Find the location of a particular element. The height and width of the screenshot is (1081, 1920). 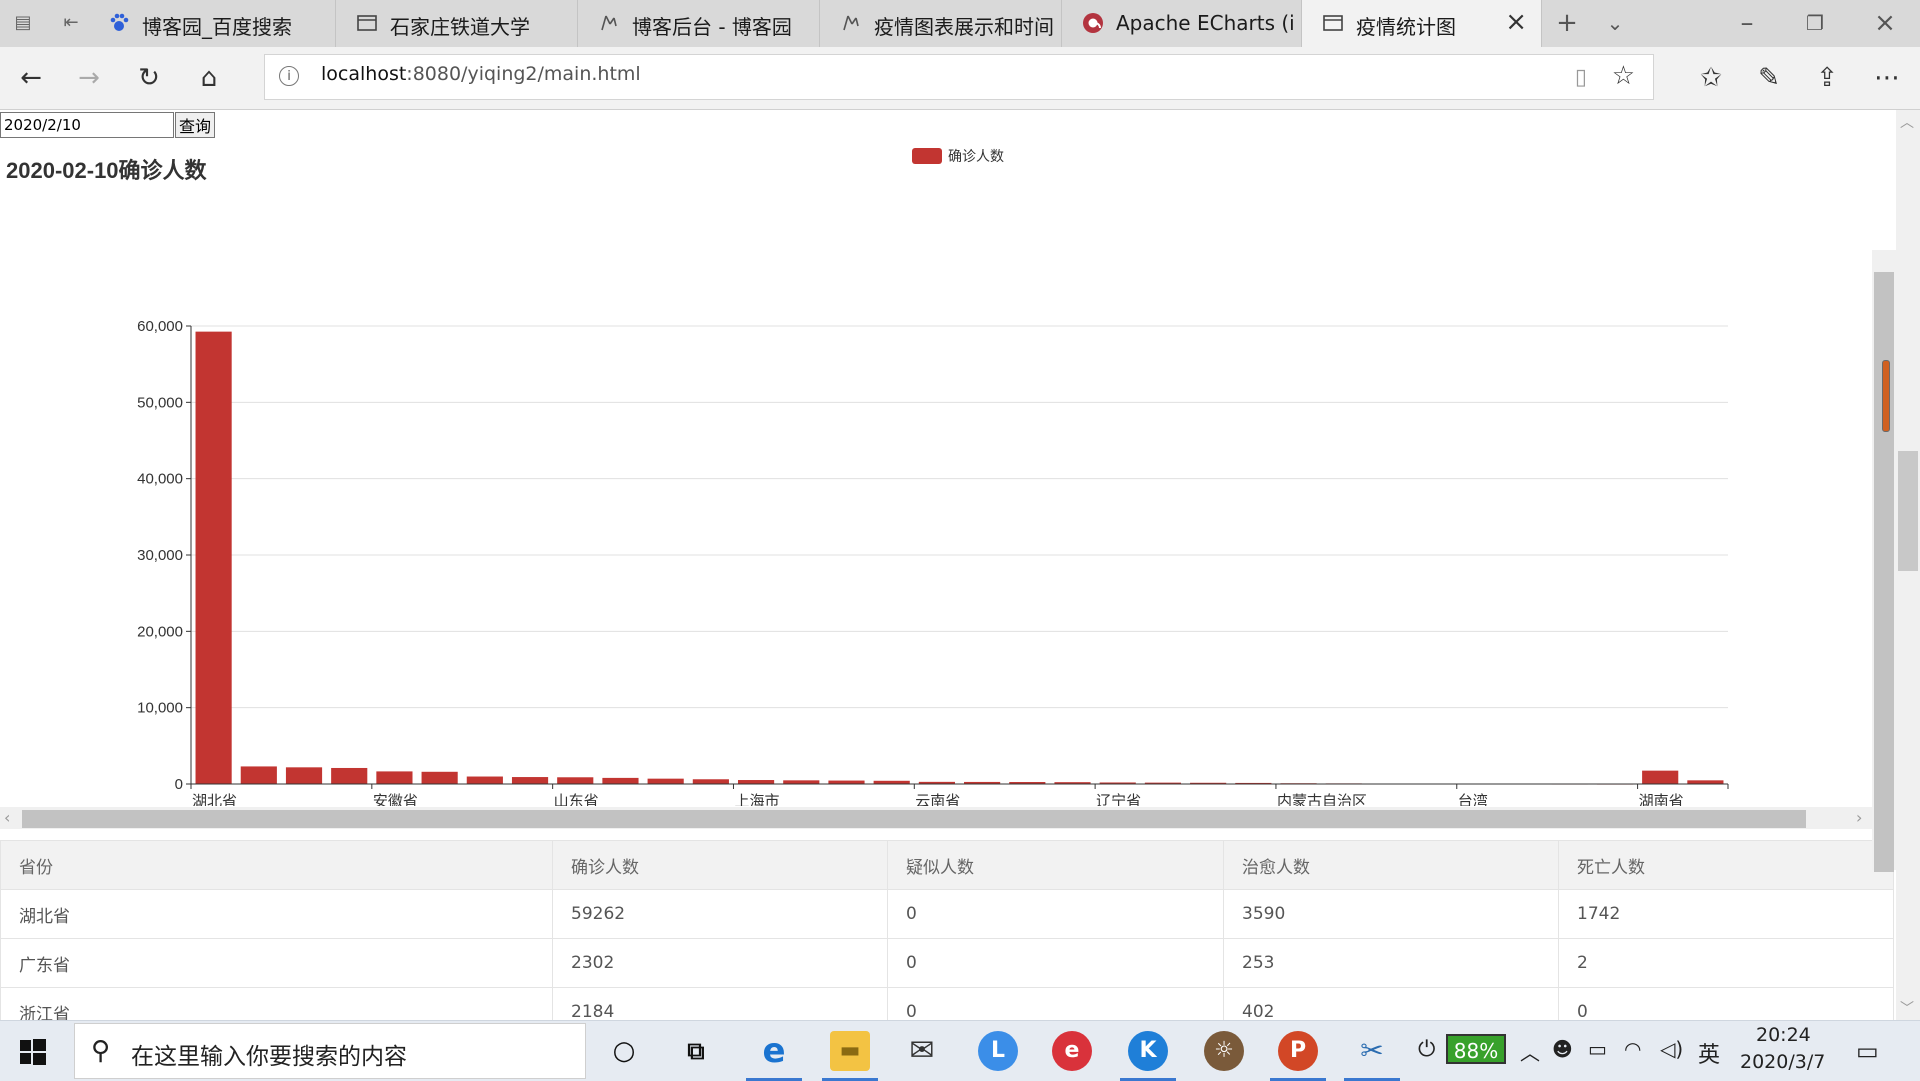

set-aside-tabs-icon: ⇤ is located at coordinates (71, 23).